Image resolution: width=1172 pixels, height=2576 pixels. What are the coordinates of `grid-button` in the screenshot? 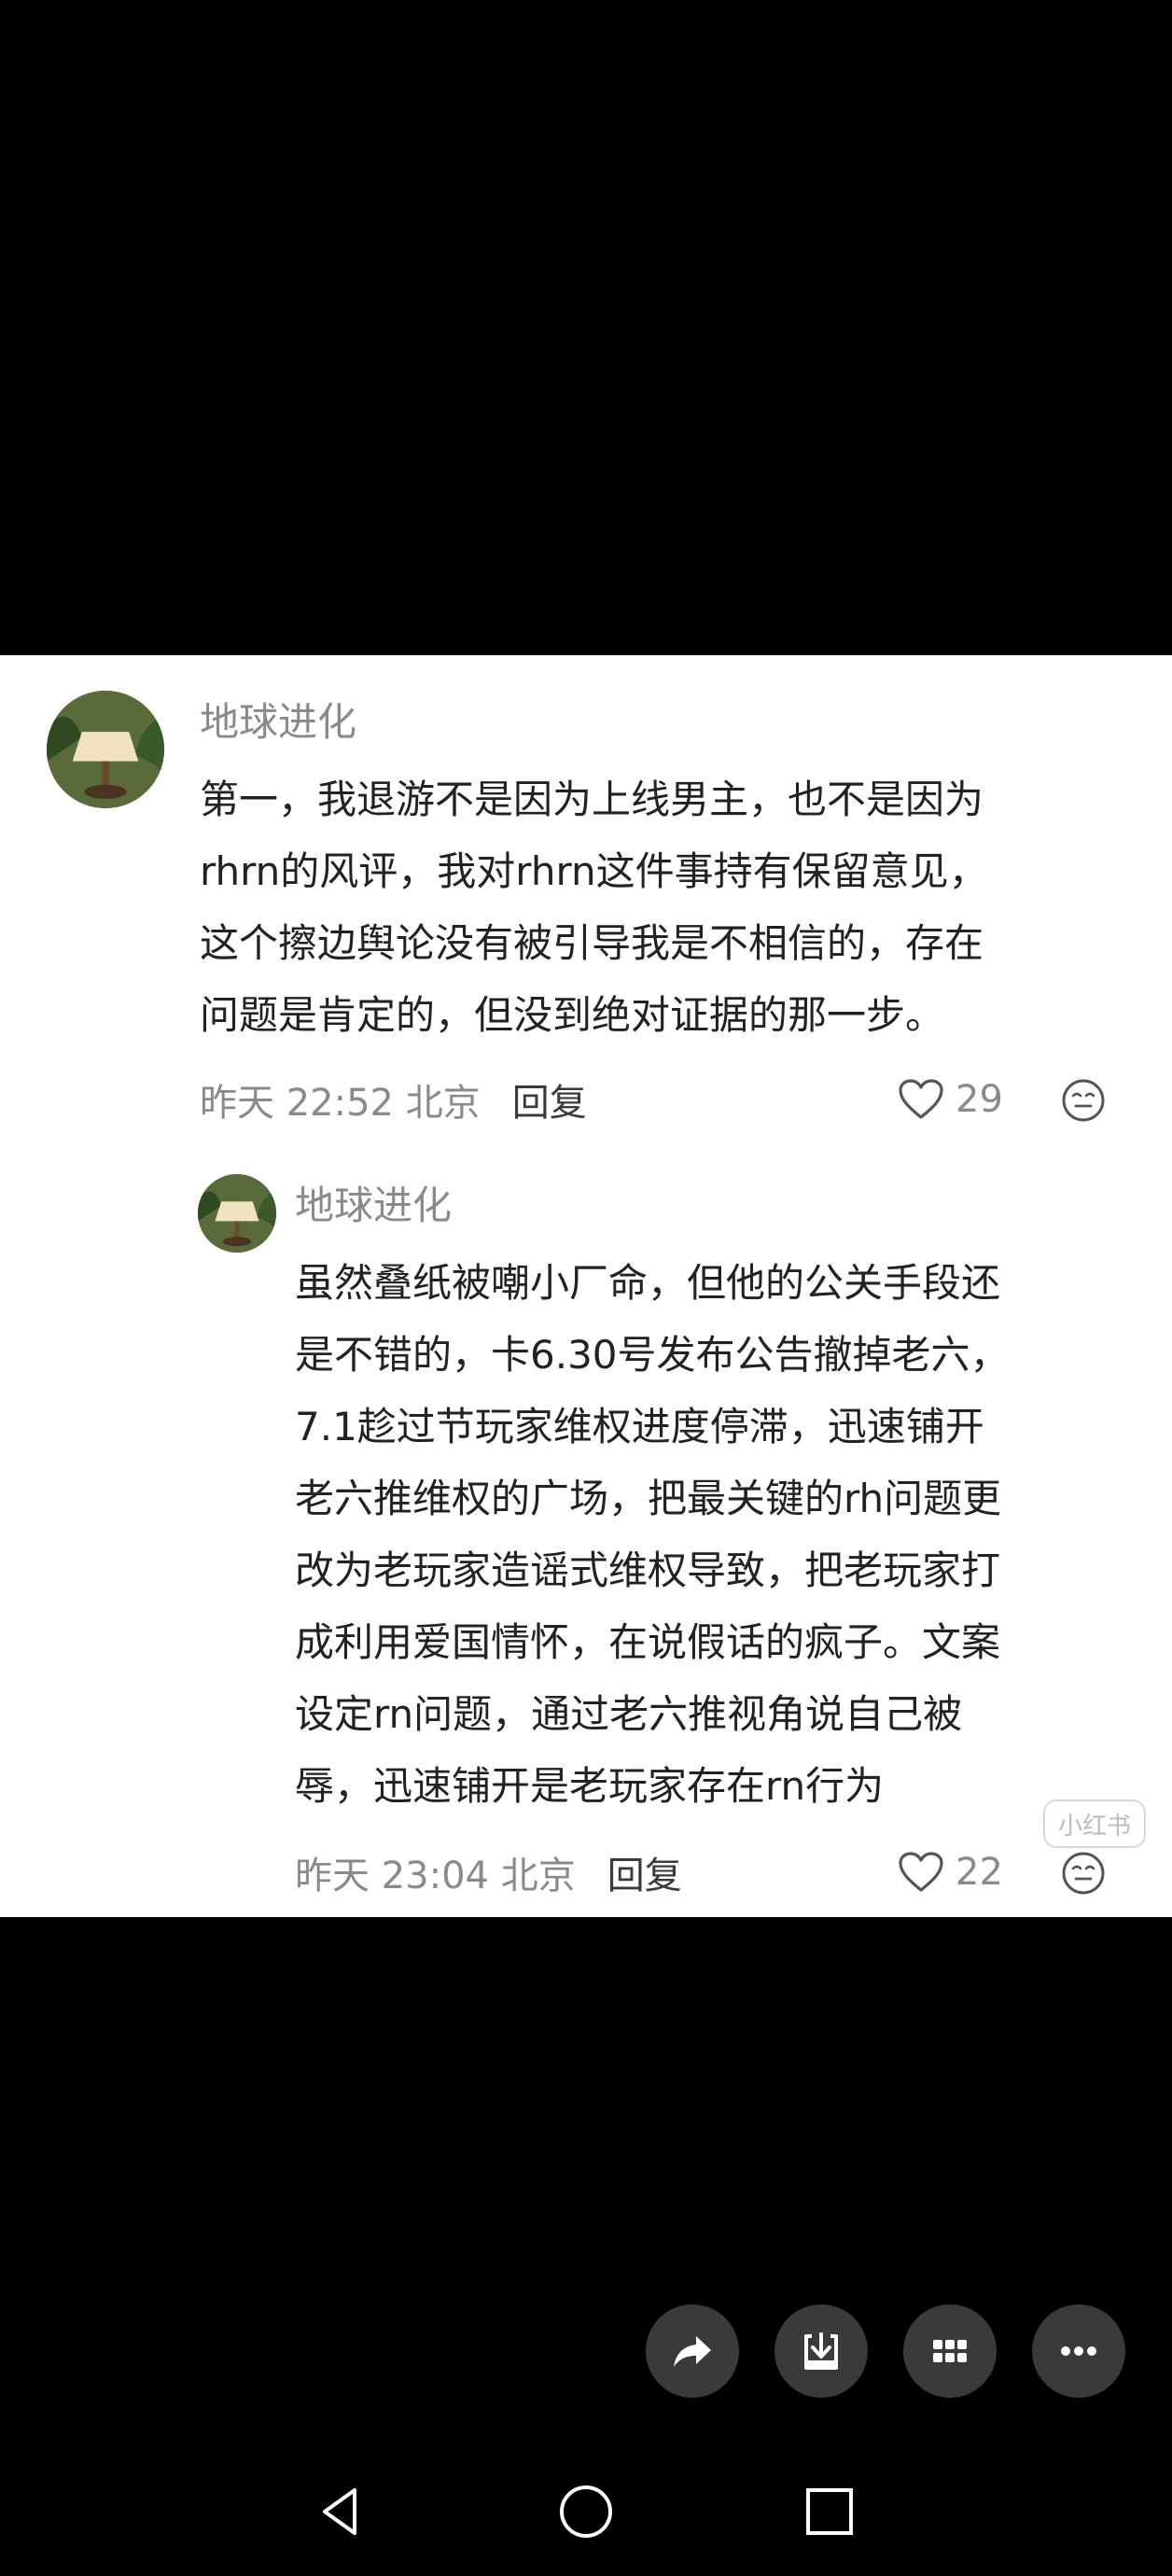 It's located at (950, 2351).